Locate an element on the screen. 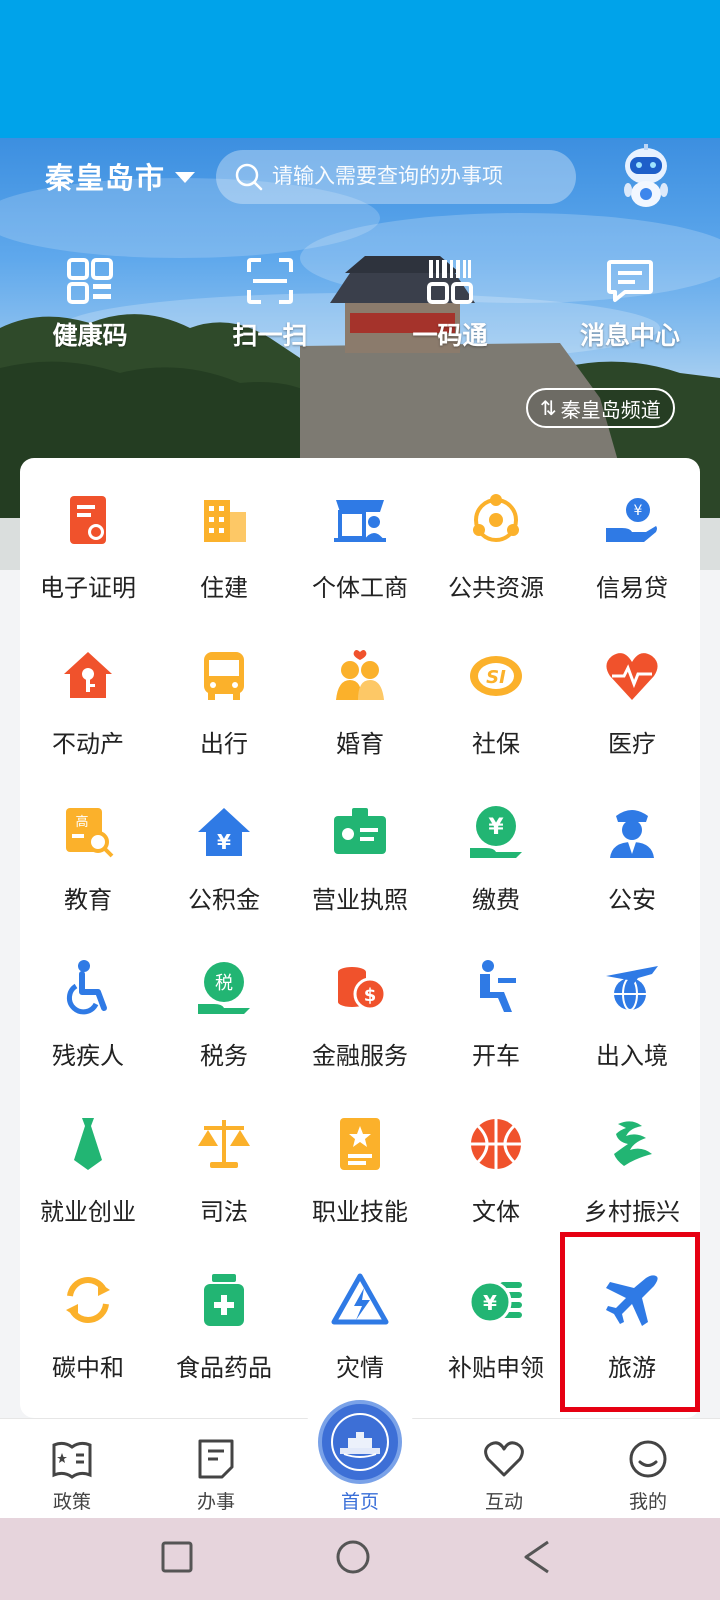  home-emblem-button is located at coordinates (360, 1442).